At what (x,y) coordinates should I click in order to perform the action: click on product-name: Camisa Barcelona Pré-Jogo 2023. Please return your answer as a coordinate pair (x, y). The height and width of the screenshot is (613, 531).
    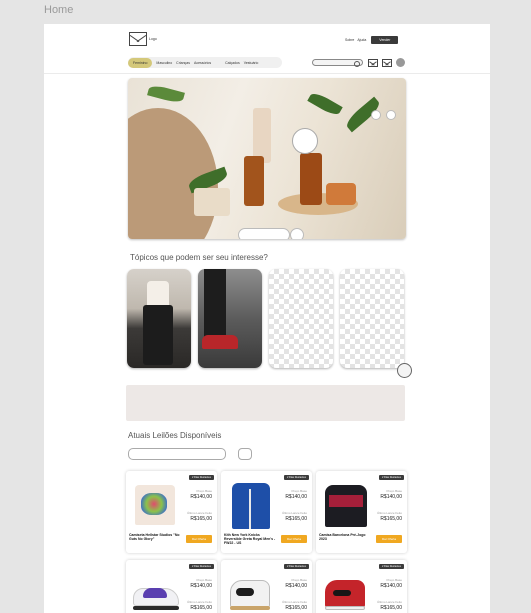
    Looking at the image, I should click on (342, 537).